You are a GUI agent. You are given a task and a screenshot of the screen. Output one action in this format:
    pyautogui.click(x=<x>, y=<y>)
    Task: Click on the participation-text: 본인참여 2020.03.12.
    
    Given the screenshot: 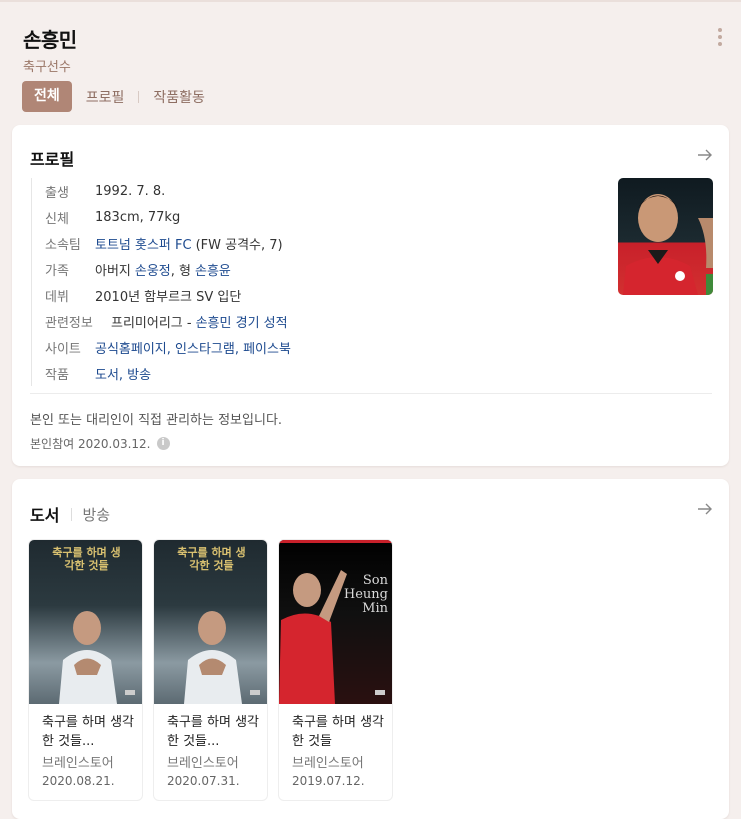 What is the action you would take?
    pyautogui.click(x=90, y=444)
    